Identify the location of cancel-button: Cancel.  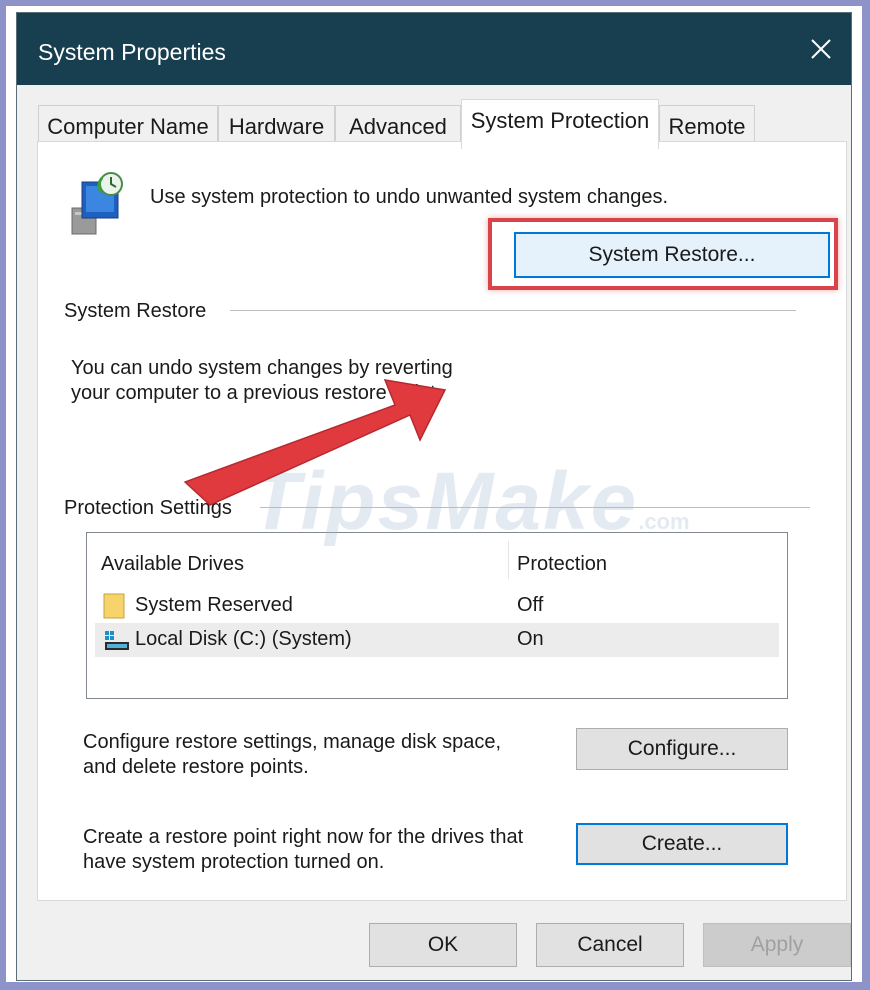
(610, 945).